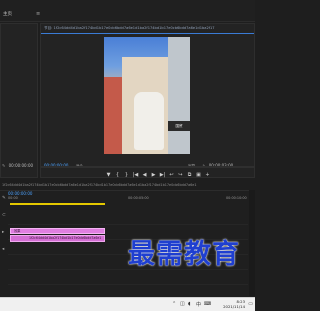  Describe the element at coordinates (13, 198) in the screenshot. I see `ruler-tick-label: 00:00` at that location.